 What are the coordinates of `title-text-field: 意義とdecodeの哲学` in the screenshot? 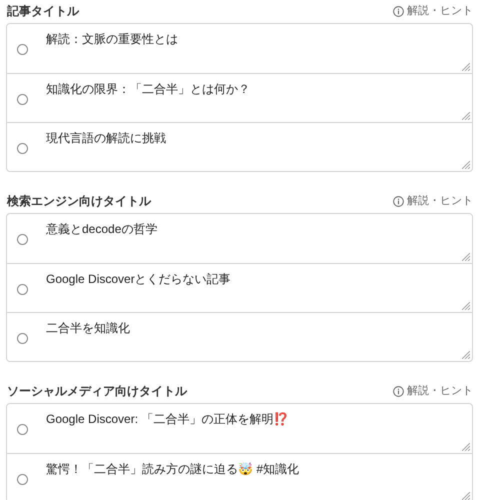 It's located at (102, 229).